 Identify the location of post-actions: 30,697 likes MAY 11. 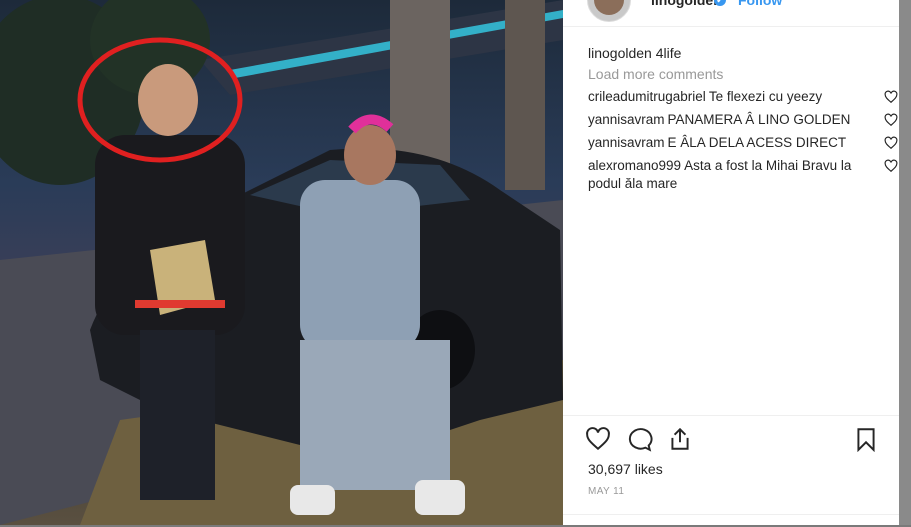
(731, 470).